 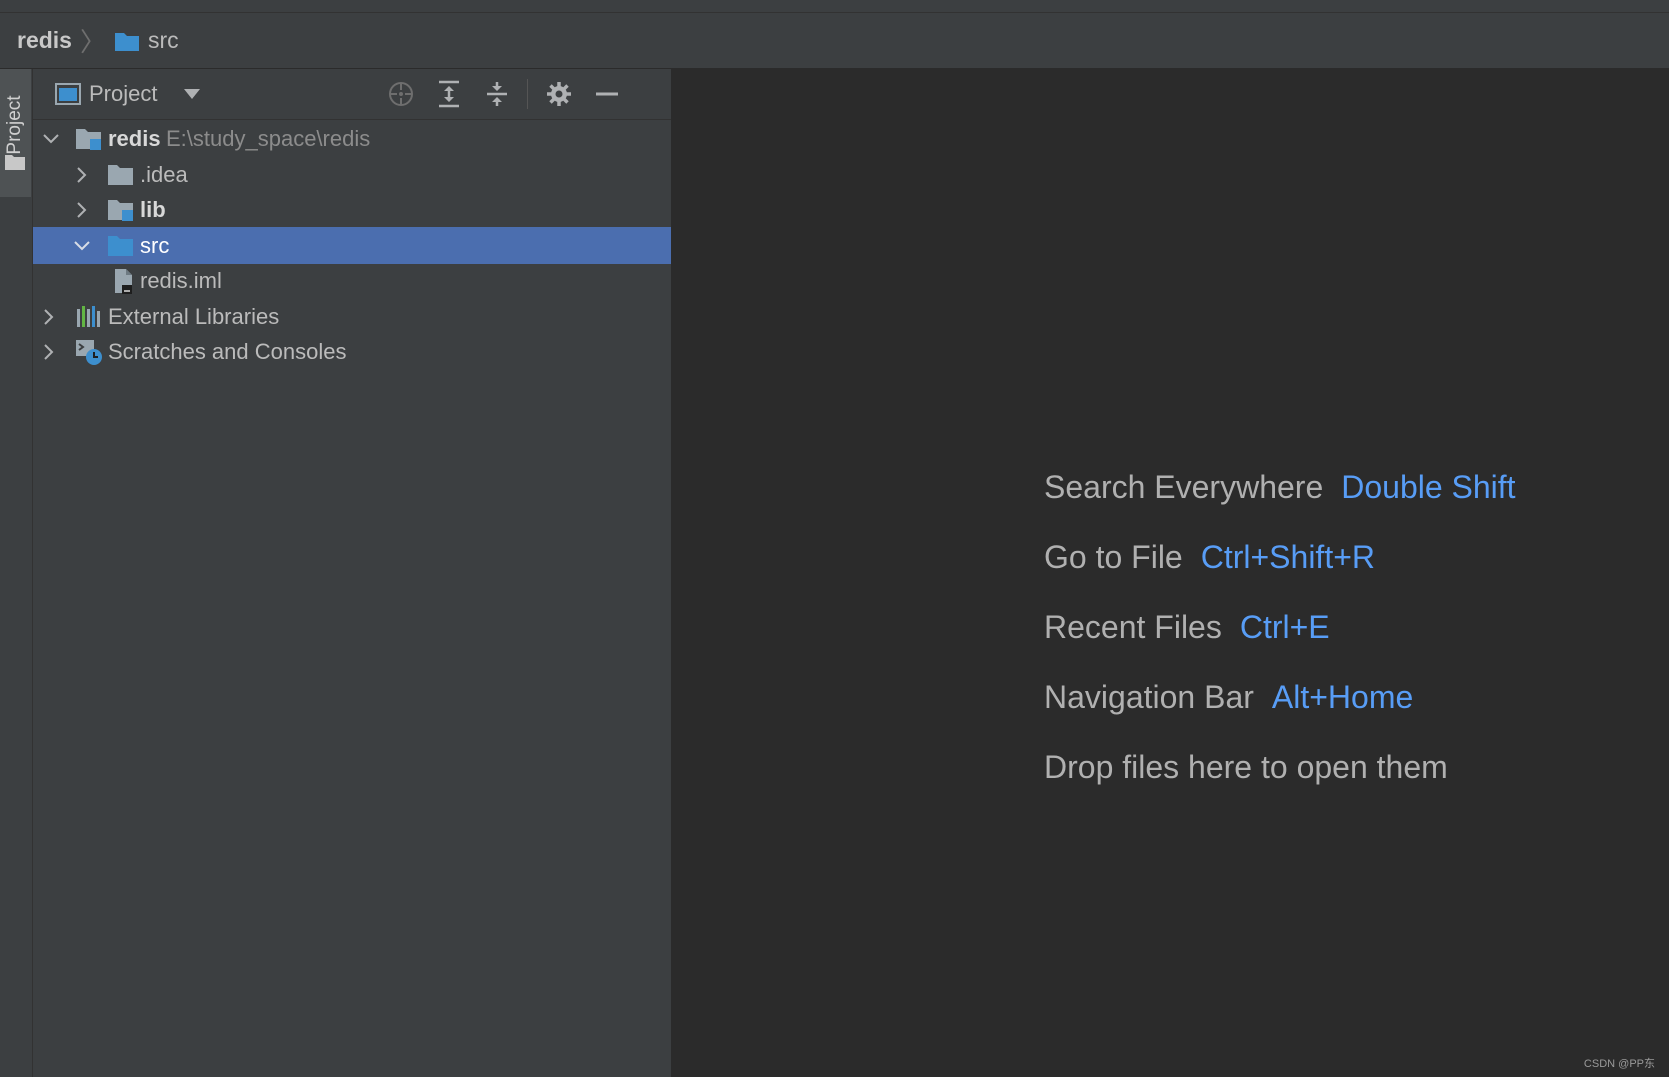 I want to click on hint-label: Drop files here to open them, so click(x=1246, y=767).